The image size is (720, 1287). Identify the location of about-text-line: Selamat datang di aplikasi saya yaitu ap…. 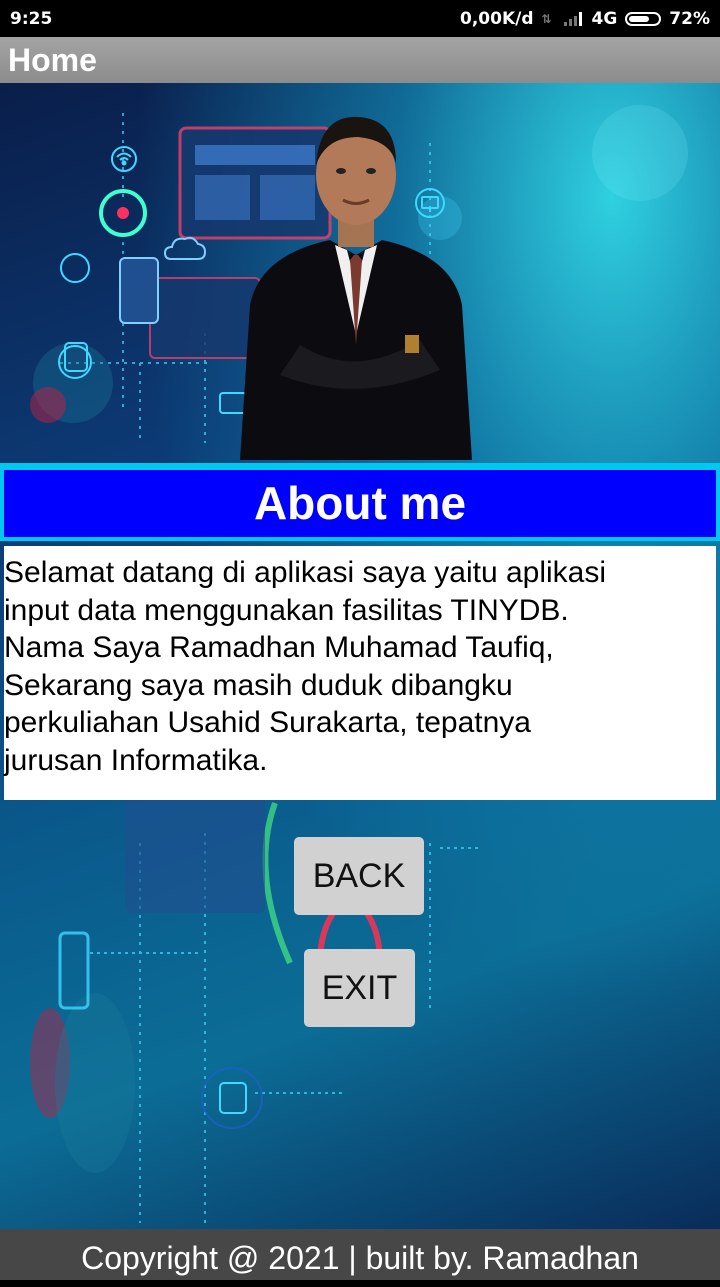
(305, 572).